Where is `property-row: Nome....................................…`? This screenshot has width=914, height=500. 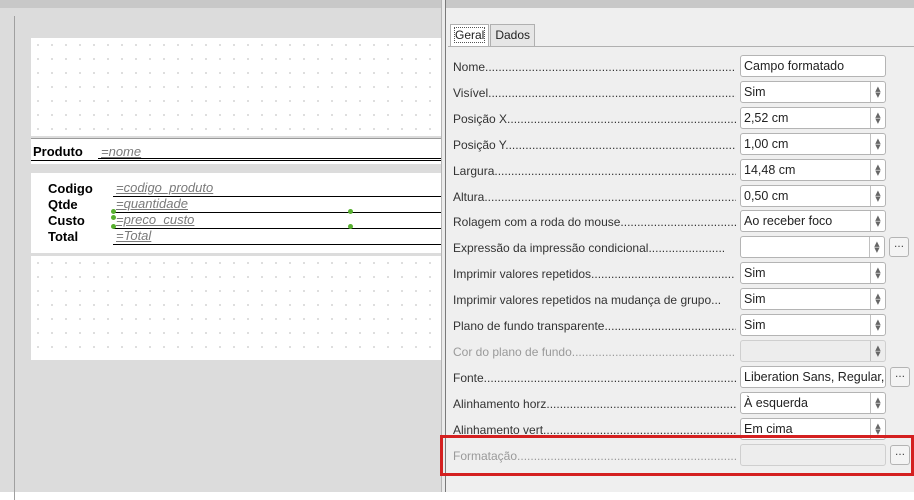 property-row: Nome....................................… is located at coordinates (680, 67).